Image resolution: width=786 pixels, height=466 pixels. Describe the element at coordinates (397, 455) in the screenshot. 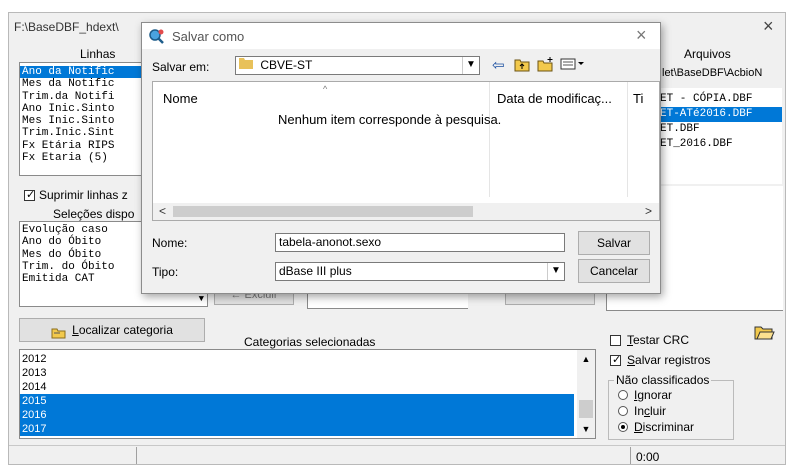

I see `status-bar` at that location.